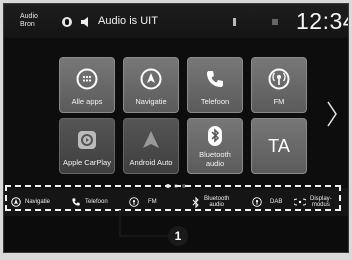 The image size is (352, 260). I want to click on audio-status-text: Audio is UIT, so click(128, 21).